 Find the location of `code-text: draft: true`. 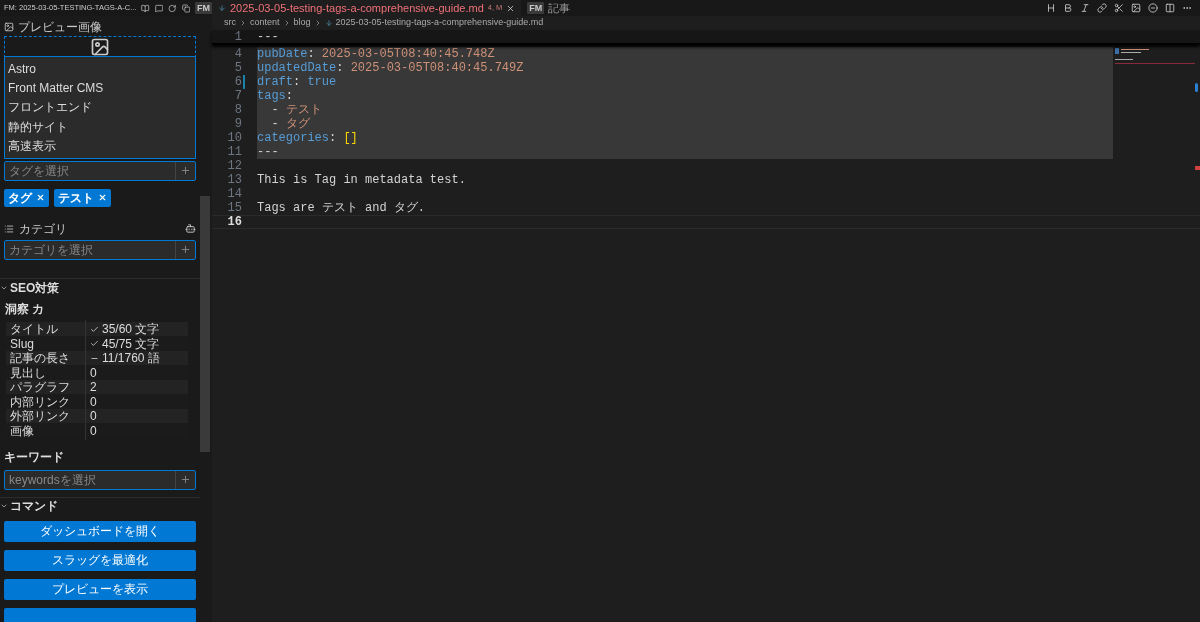

code-text: draft: true is located at coordinates (297, 82).